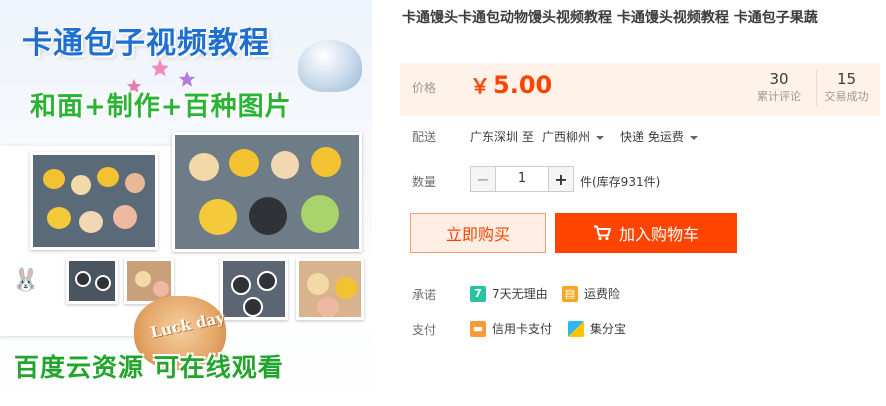  What do you see at coordinates (779, 96) in the screenshot?
I see `review-count-label: 累计评论` at bounding box center [779, 96].